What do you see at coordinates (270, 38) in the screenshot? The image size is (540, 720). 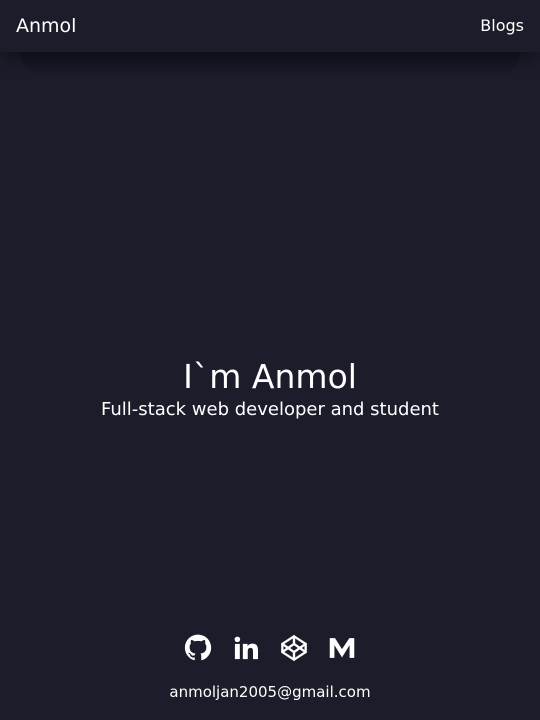 I see `navbar: Anmol Blogs` at bounding box center [270, 38].